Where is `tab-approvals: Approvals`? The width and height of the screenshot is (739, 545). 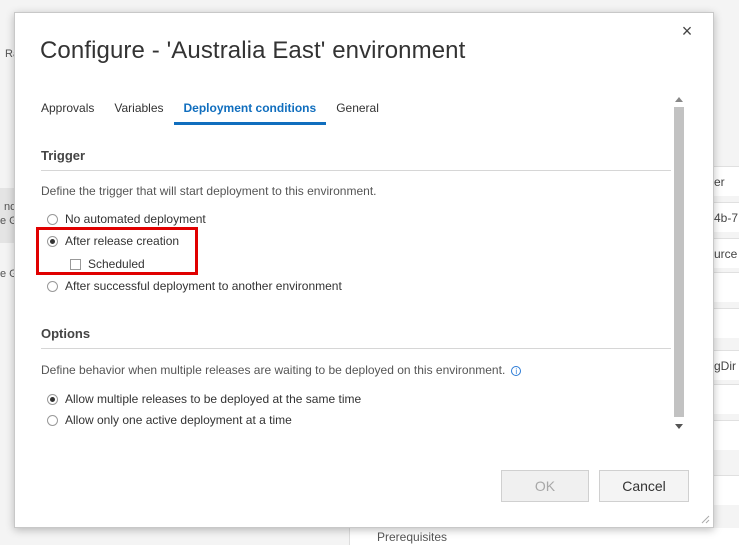 tab-approvals: Approvals is located at coordinates (67, 113).